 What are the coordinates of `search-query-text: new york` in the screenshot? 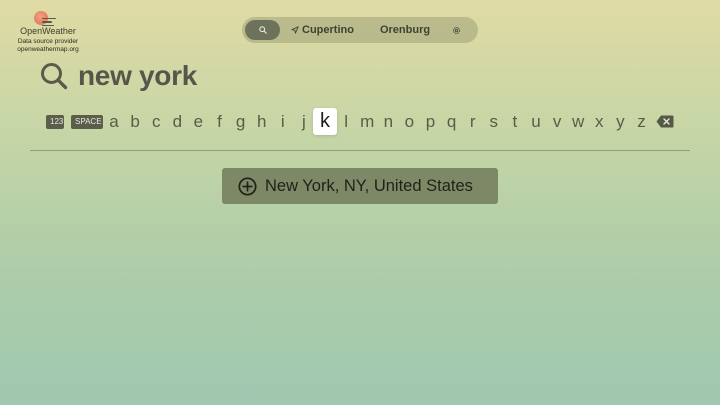 It's located at (137, 75).